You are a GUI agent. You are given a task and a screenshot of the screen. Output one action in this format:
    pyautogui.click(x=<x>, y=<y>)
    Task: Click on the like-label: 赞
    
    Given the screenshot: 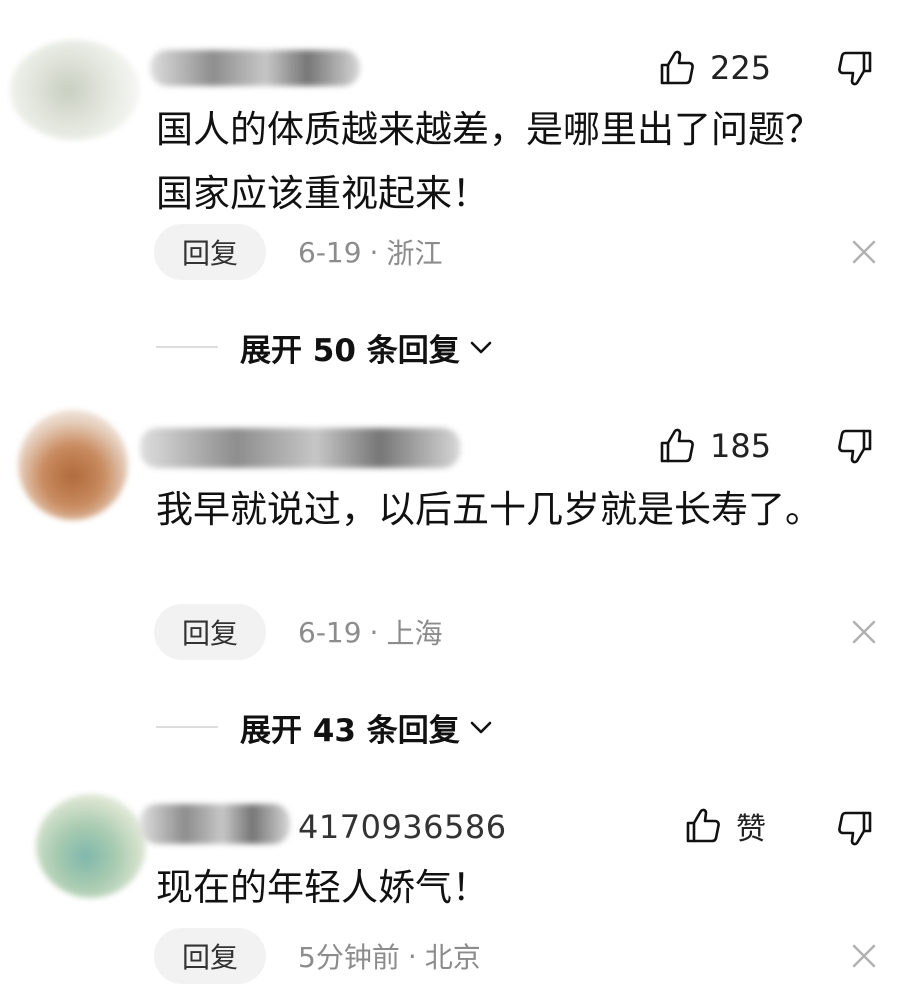 What is the action you would take?
    pyautogui.click(x=751, y=829)
    